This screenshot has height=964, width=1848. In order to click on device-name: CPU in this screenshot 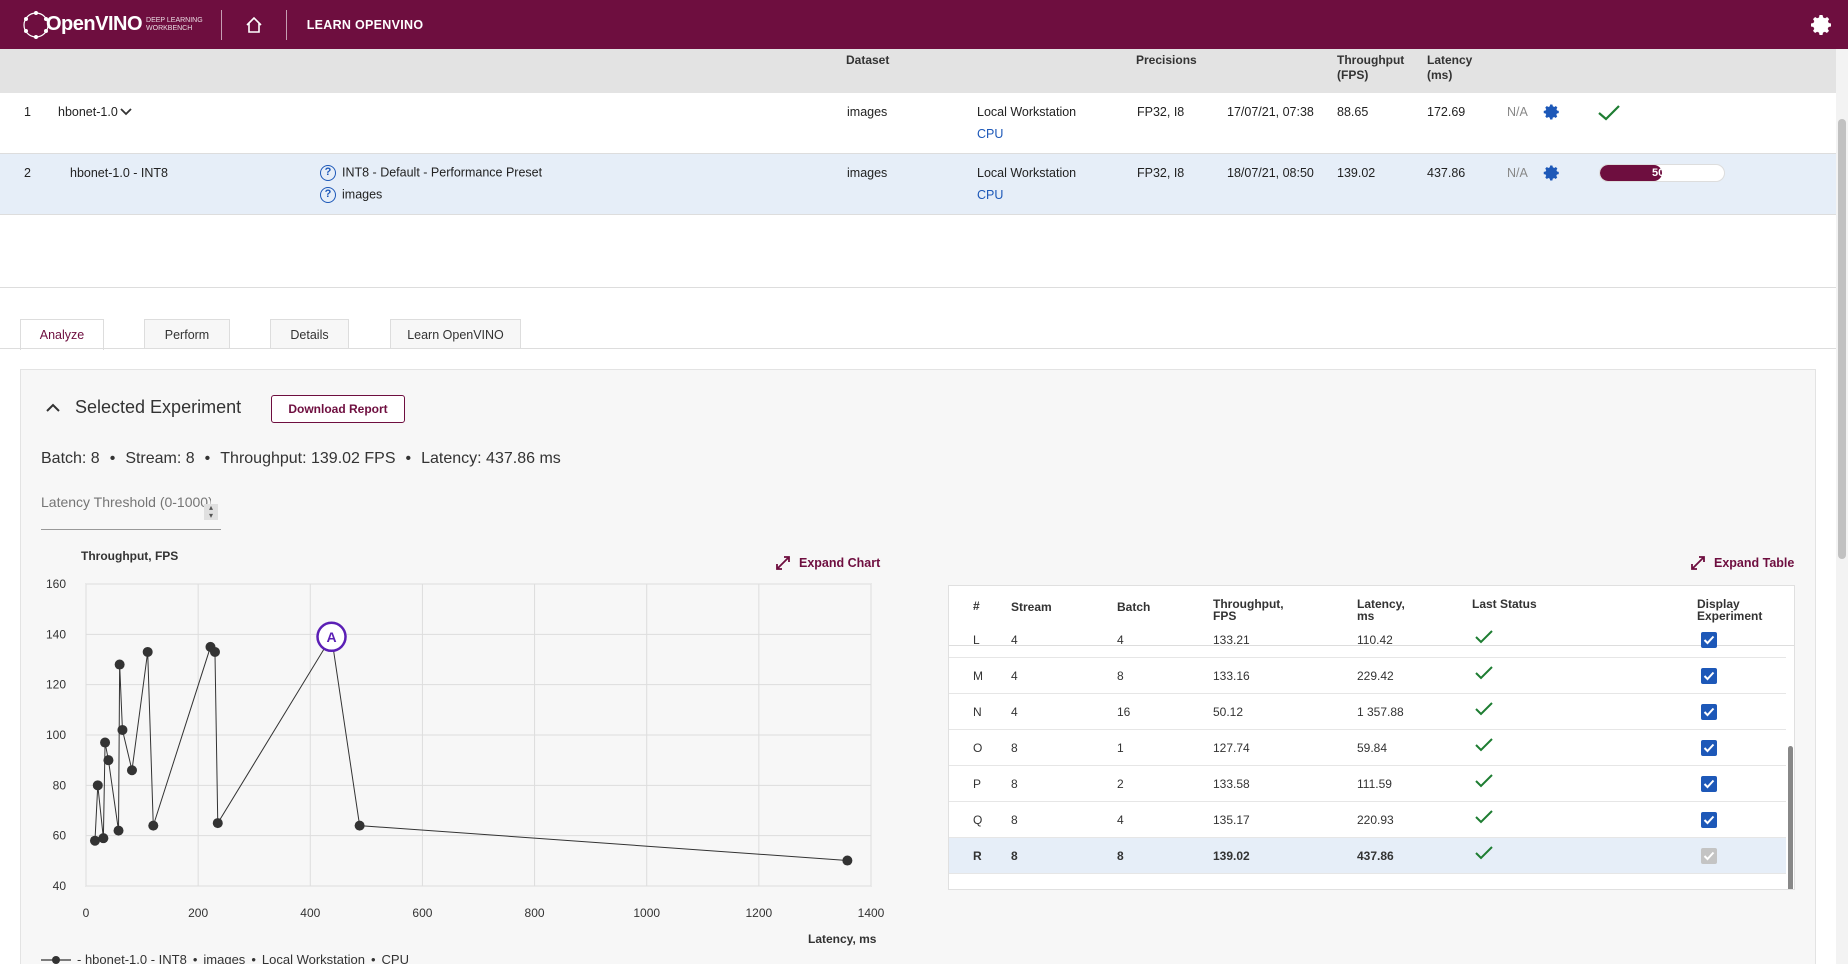, I will do `click(990, 195)`.